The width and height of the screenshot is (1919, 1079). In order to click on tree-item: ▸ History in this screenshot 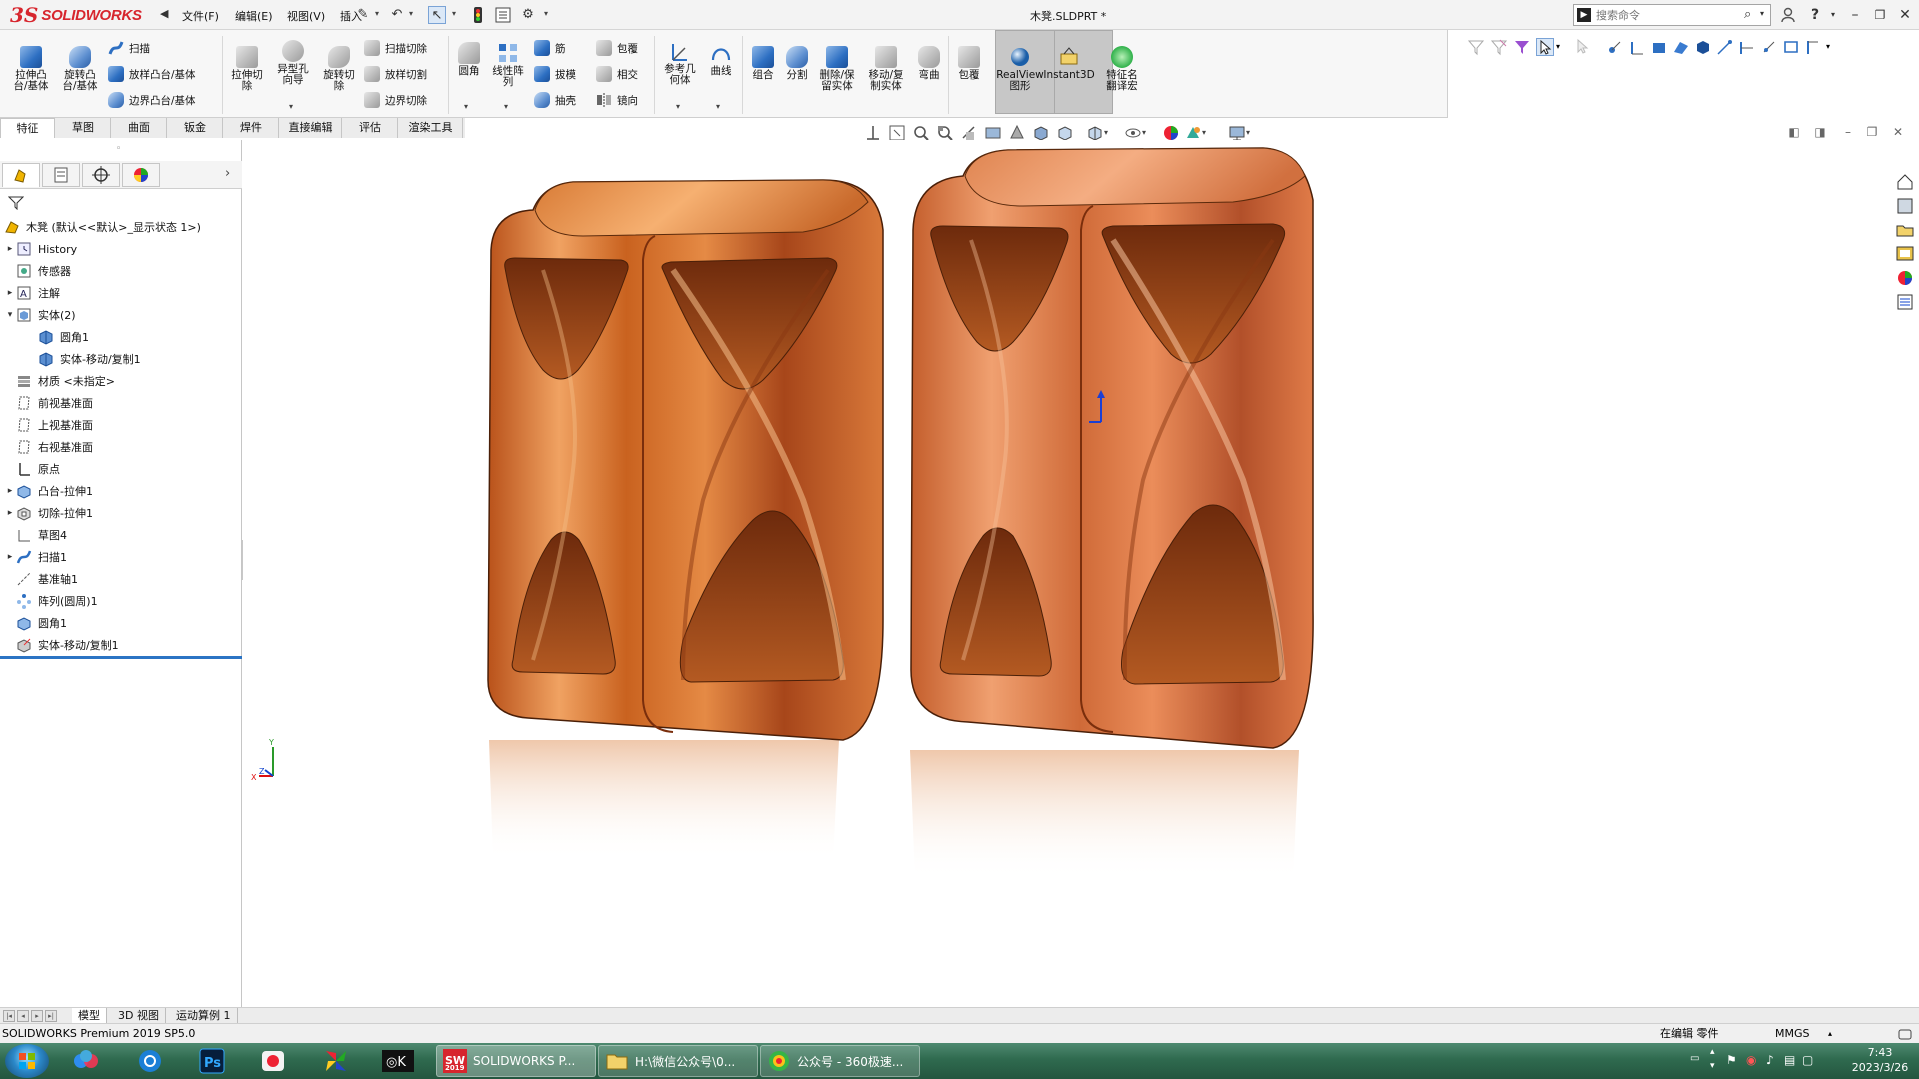, I will do `click(121, 249)`.